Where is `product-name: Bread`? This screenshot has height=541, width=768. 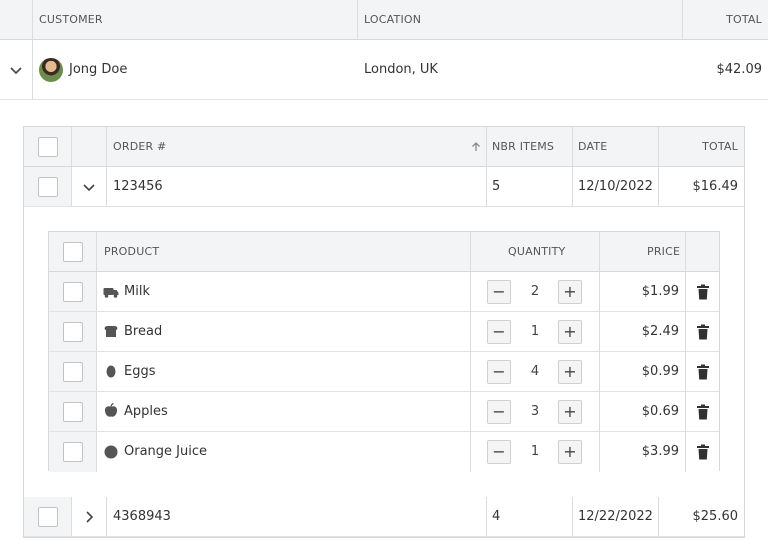
product-name: Bread is located at coordinates (143, 331).